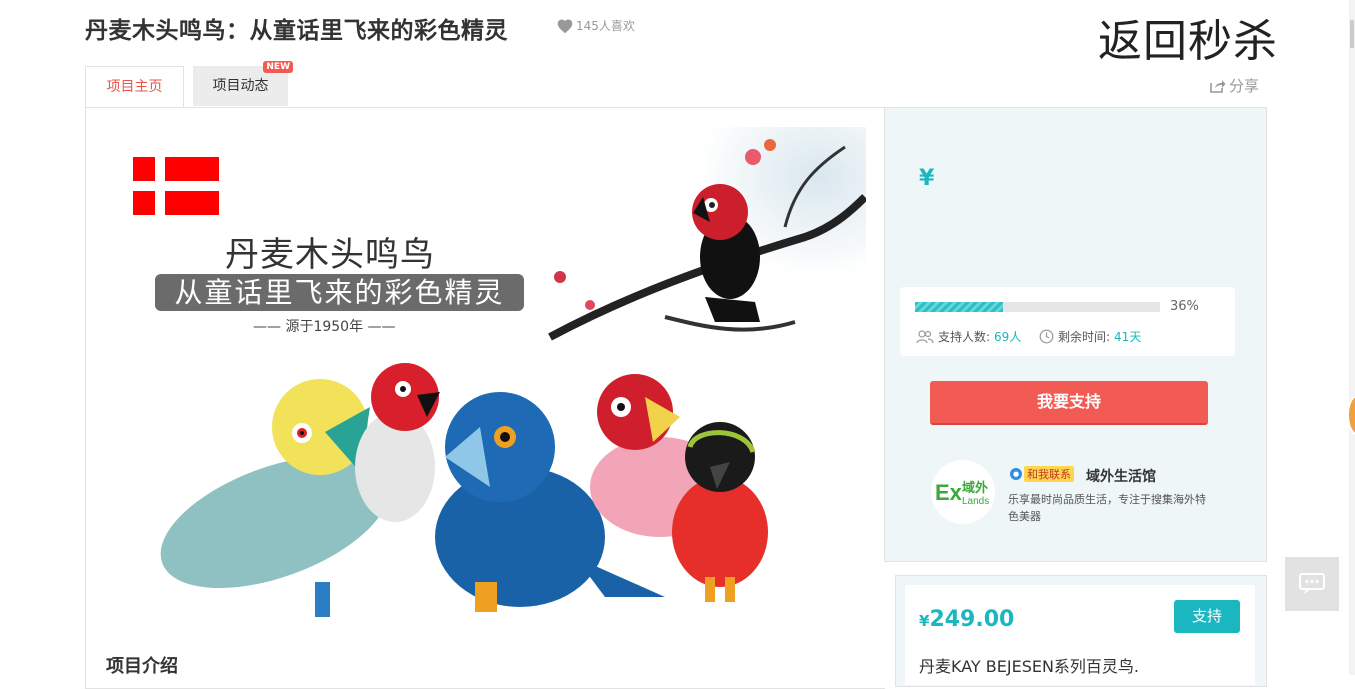 This screenshot has width=1355, height=689. Describe the element at coordinates (1008, 337) in the screenshot. I see `supporters-value: 69人` at that location.